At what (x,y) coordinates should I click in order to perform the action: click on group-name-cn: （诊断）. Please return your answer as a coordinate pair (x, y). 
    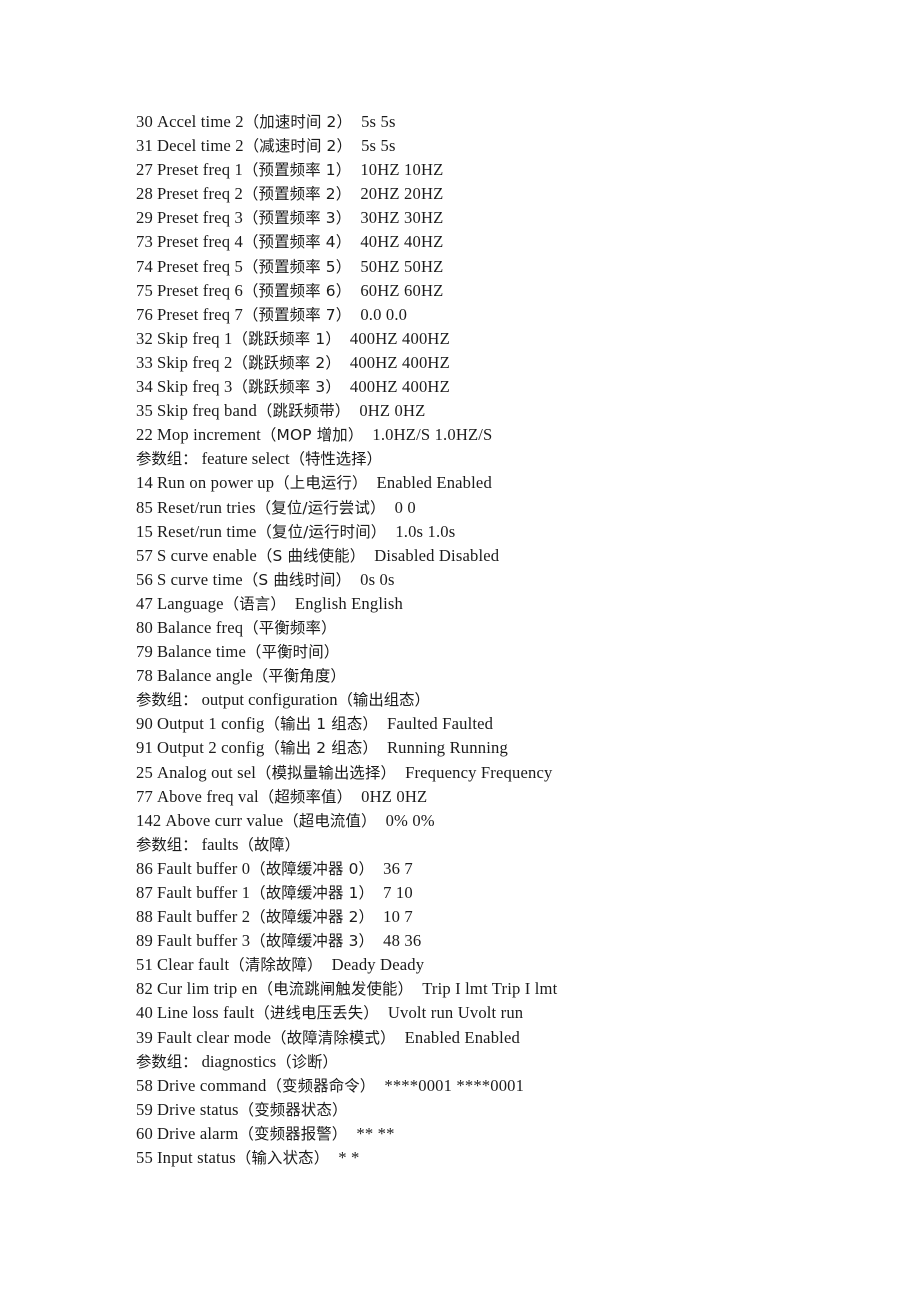
    Looking at the image, I should click on (307, 1061).